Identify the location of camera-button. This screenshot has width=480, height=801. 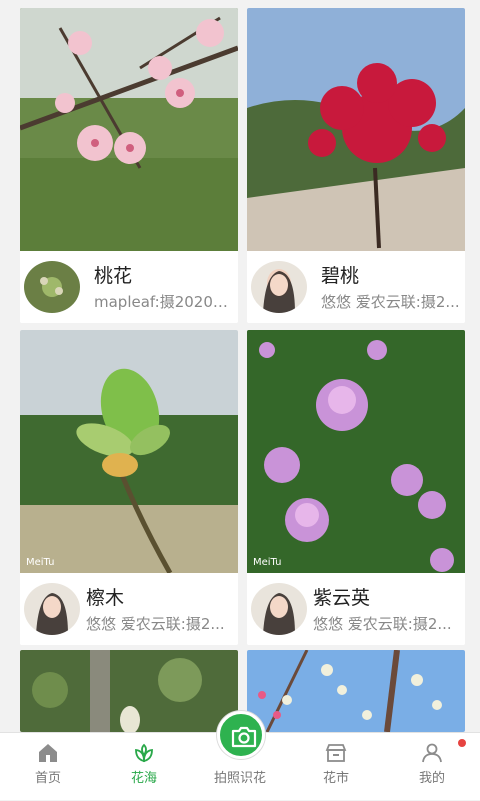
(241, 735).